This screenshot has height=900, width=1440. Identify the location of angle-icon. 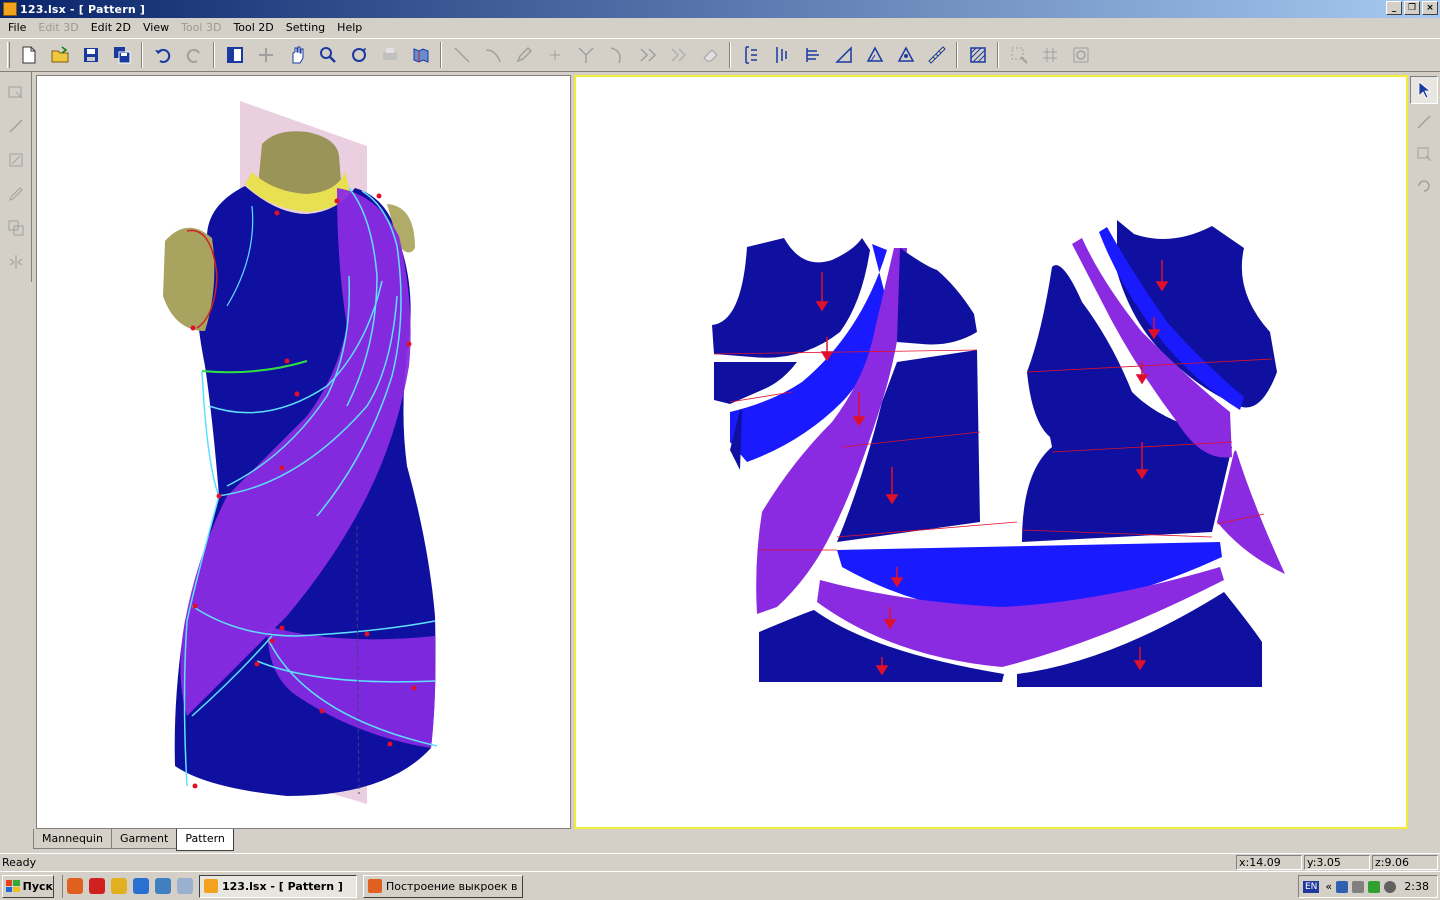
(843, 55).